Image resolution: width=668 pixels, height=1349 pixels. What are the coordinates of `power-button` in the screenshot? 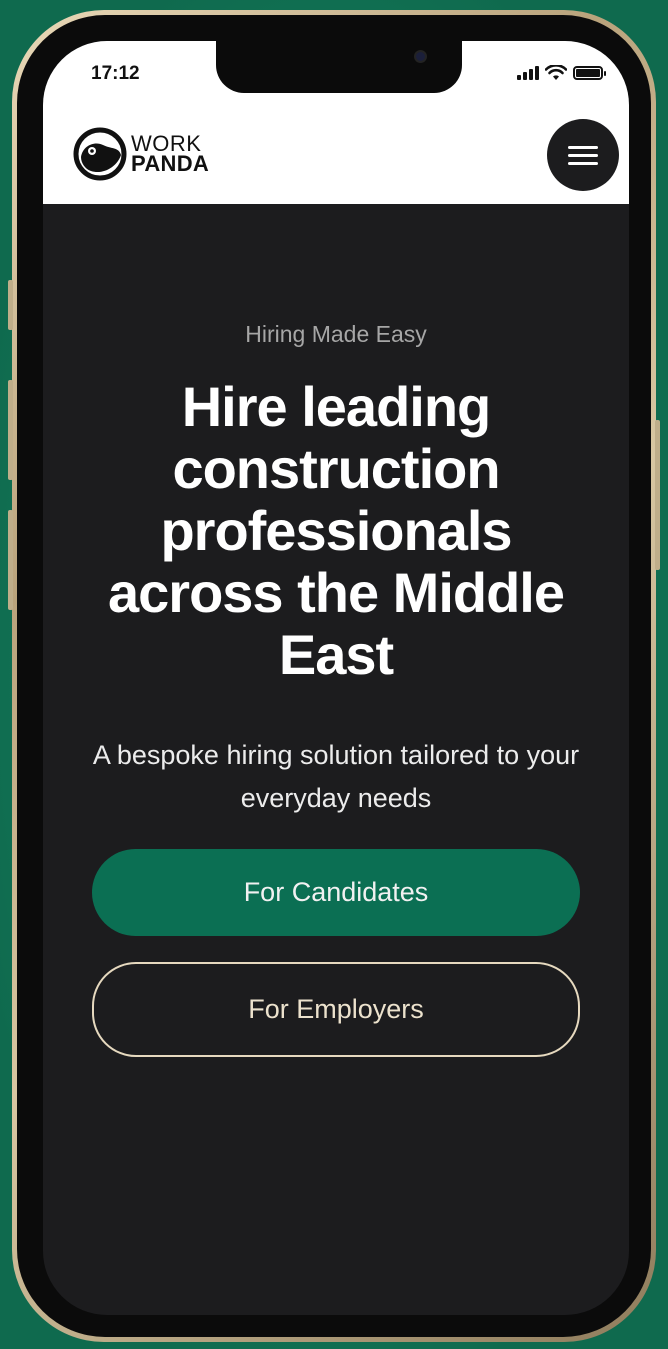 It's located at (657, 495).